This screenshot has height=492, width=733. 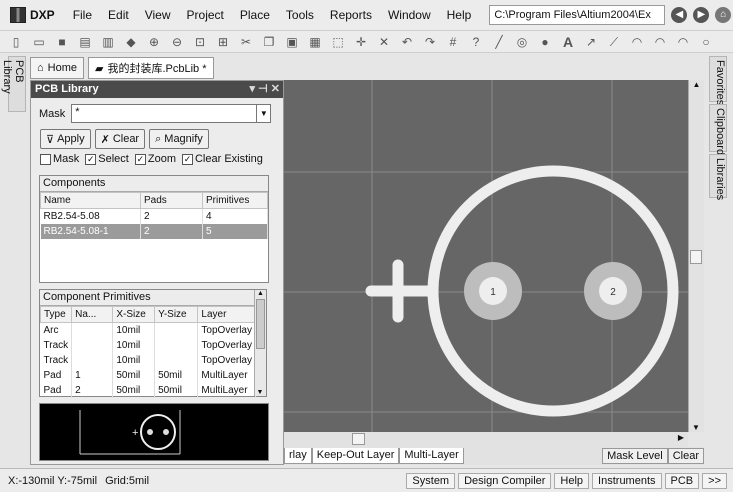 What do you see at coordinates (158, 15) in the screenshot?
I see `menu-view: View` at bounding box center [158, 15].